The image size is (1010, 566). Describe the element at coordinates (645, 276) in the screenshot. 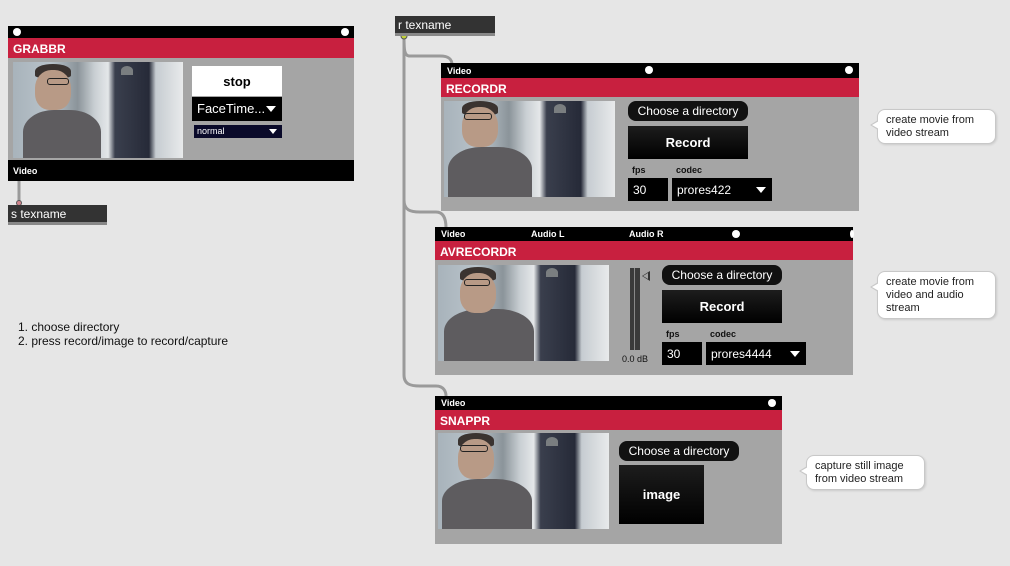

I see `gain-slider-handle-inner` at that location.